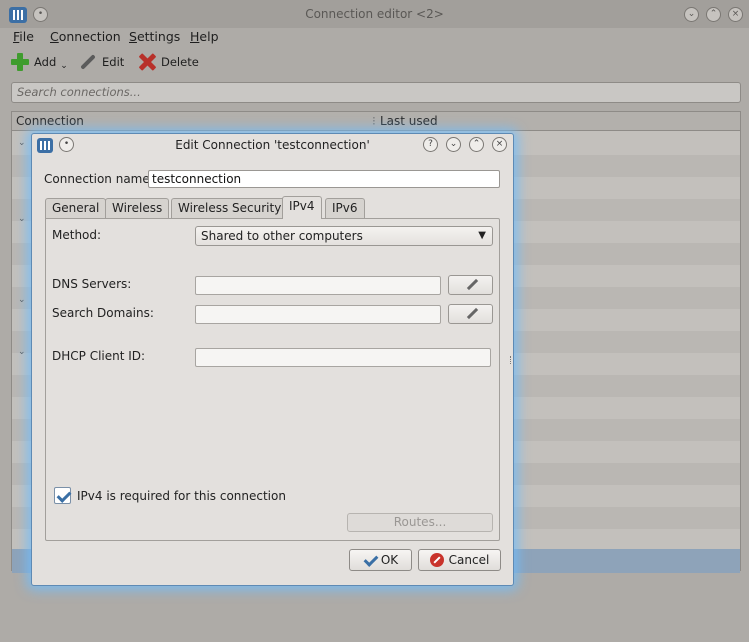 The image size is (749, 642). Describe the element at coordinates (50, 121) in the screenshot. I see `column-connection: Connection` at that location.